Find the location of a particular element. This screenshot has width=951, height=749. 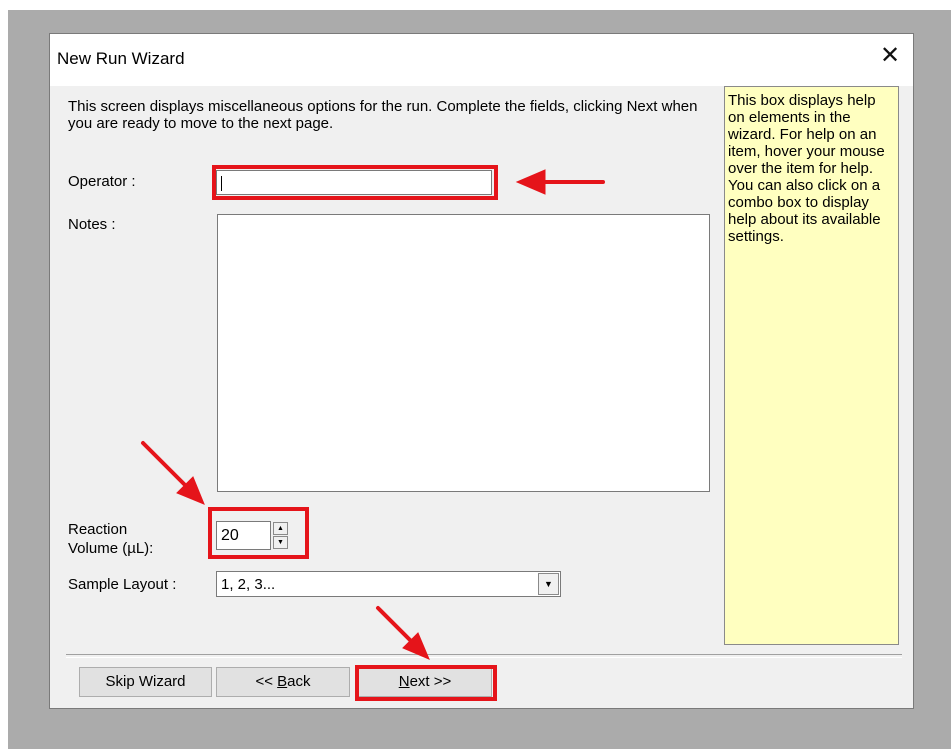

back-button: << Back is located at coordinates (283, 682).